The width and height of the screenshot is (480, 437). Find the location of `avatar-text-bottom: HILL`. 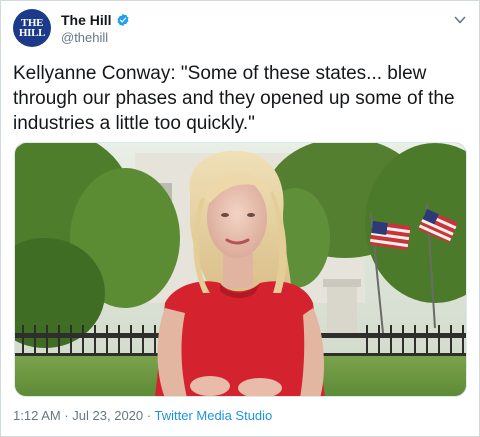

avatar-text-bottom: HILL is located at coordinates (32, 33).